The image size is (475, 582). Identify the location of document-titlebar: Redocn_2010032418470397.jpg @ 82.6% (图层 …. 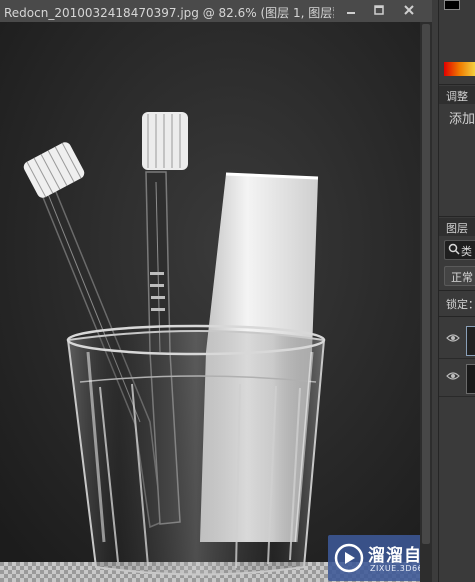
(216, 11).